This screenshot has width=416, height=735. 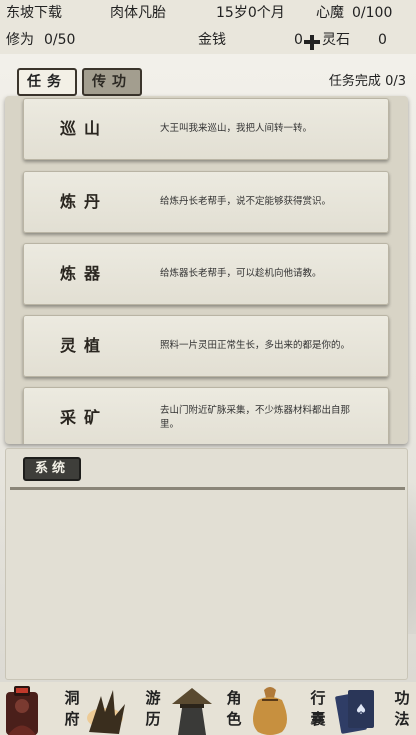 I want to click on nav-label: 角色, so click(x=234, y=708).